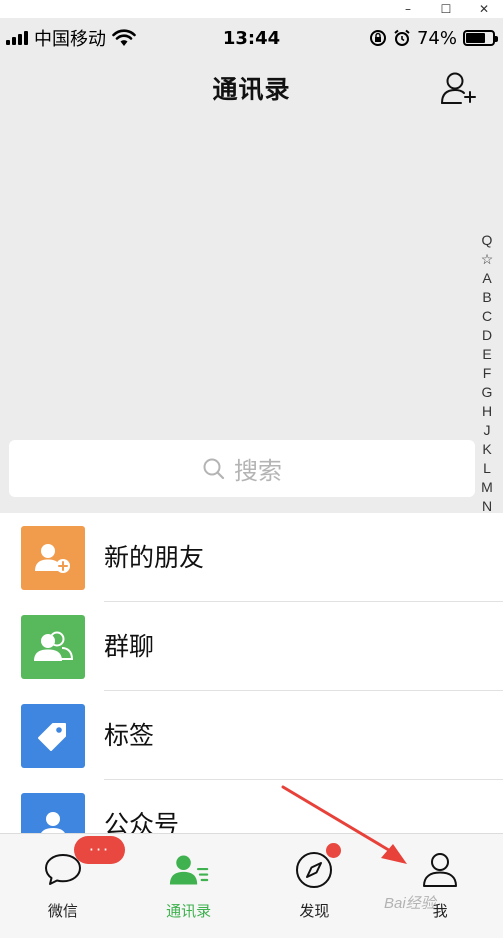  I want to click on battery-icon, so click(480, 38).